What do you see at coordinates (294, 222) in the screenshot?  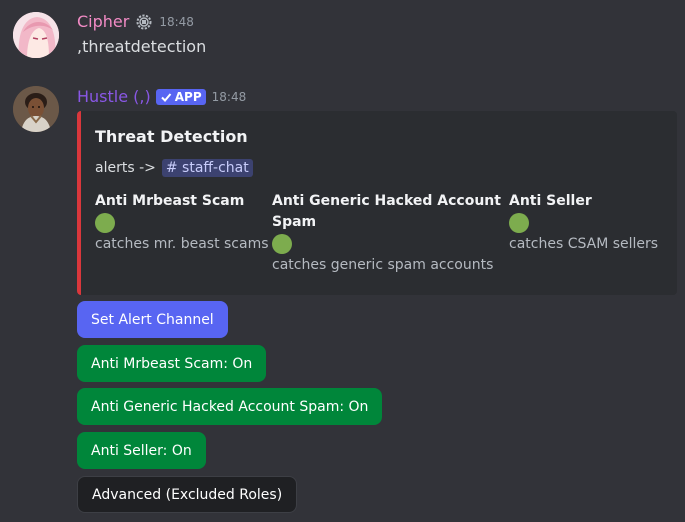 I see `field-name-continued: Spam` at bounding box center [294, 222].